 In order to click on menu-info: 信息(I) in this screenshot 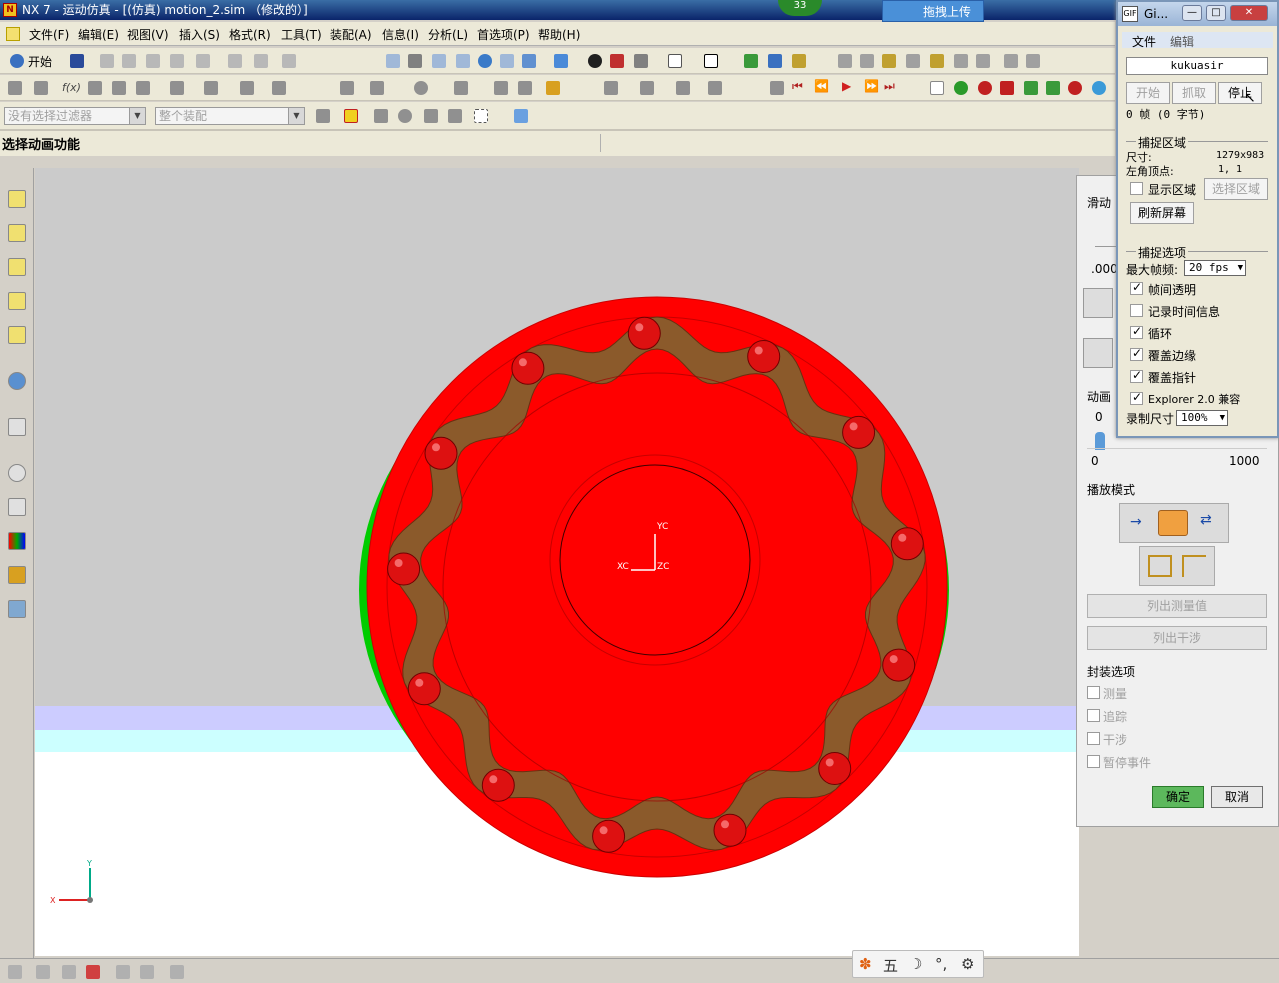, I will do `click(400, 34)`.